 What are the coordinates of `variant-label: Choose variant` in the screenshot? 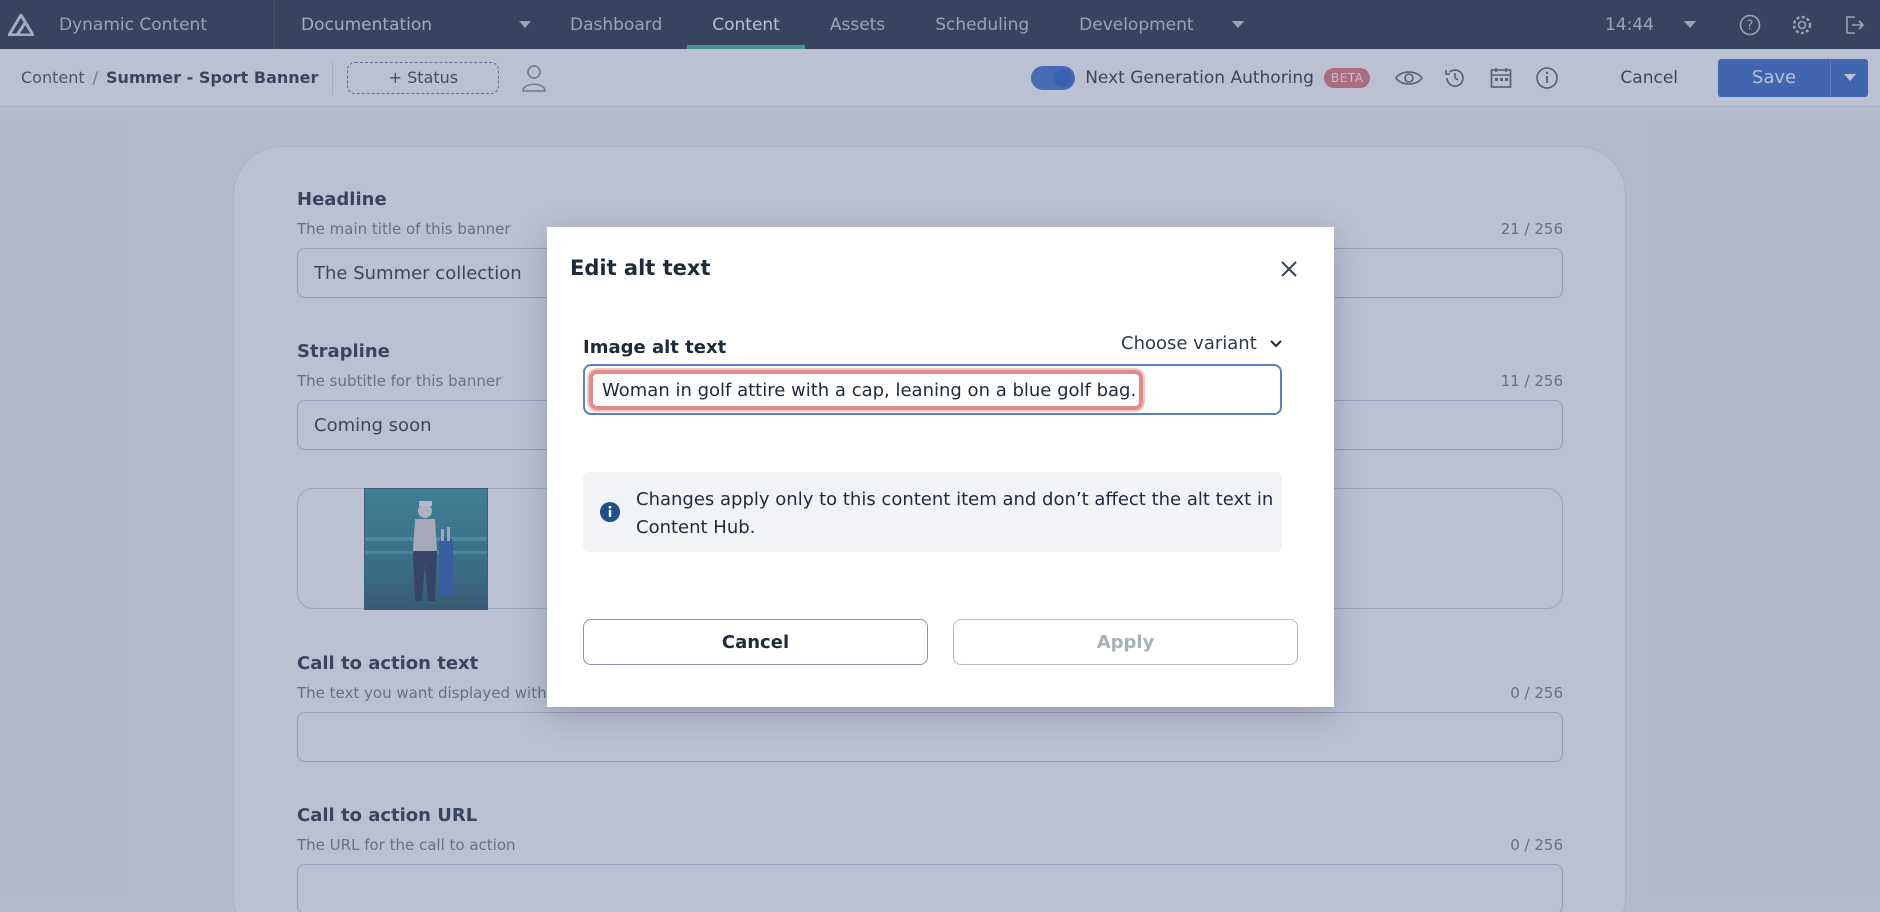 It's located at (1189, 343).